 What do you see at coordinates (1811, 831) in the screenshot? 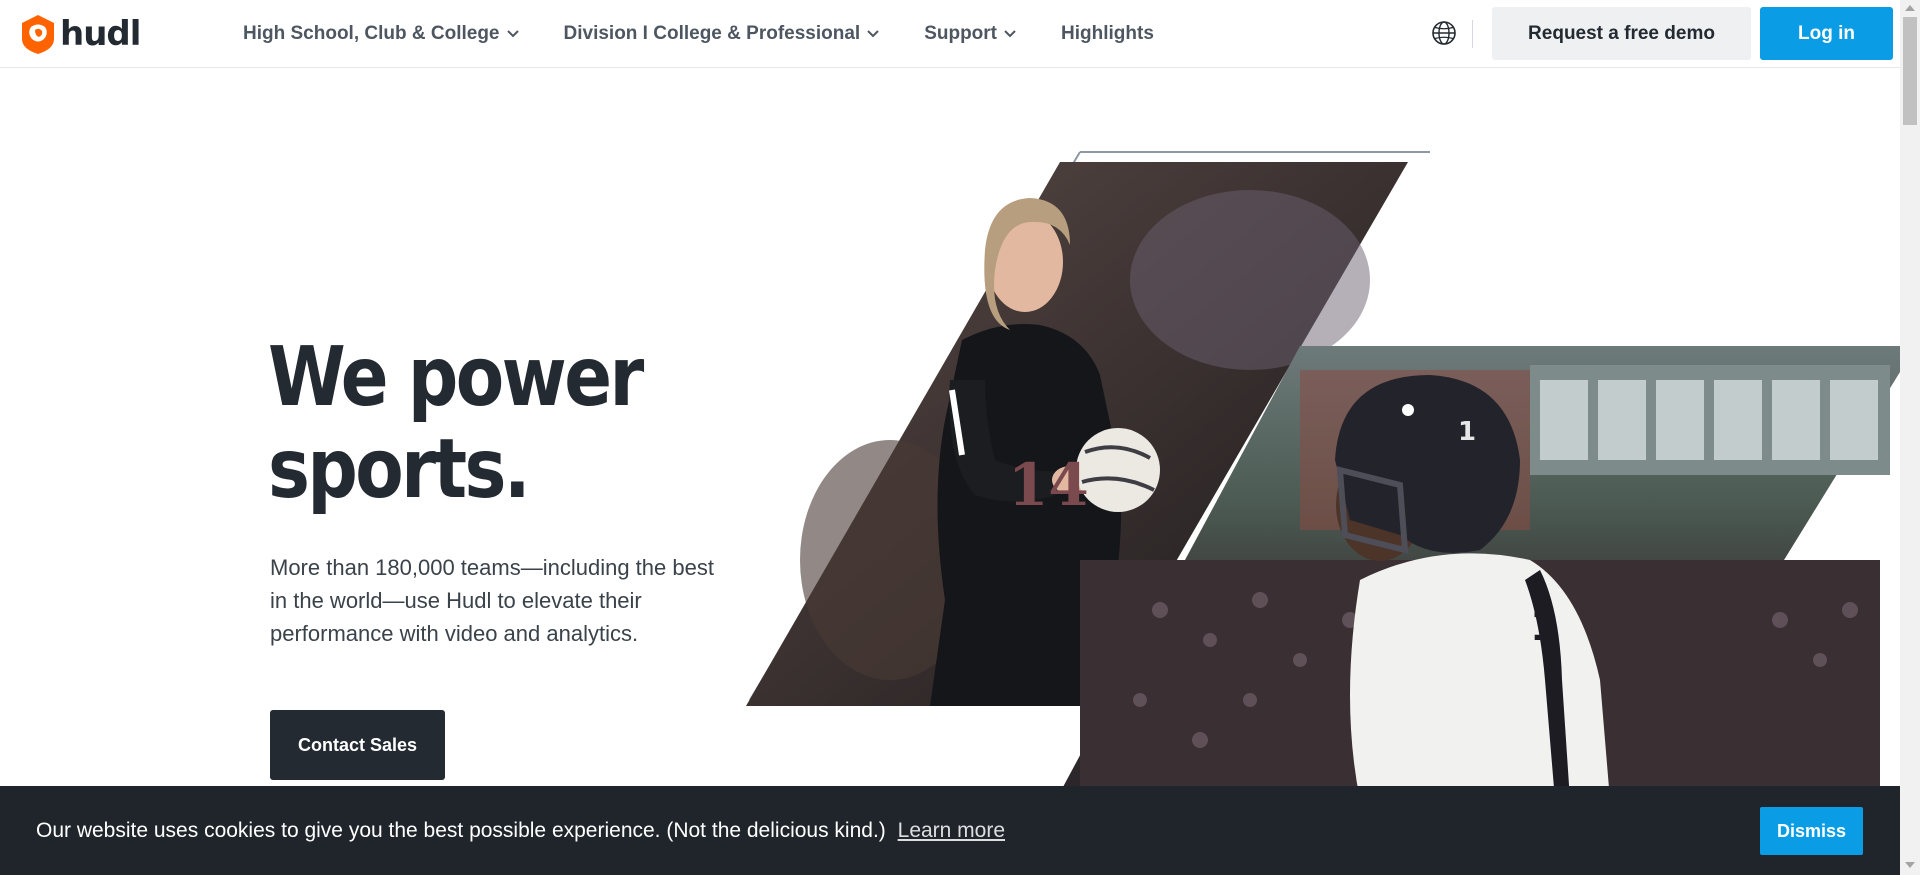
I see `dismiss-button: Dismiss` at bounding box center [1811, 831].